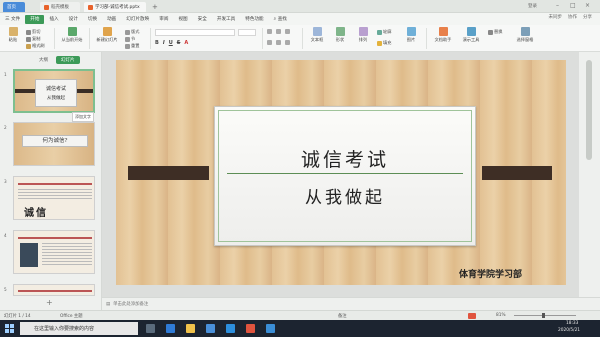 The height and width of the screenshot is (337, 600). Describe the element at coordinates (150, 328) in the screenshot. I see `task-view-icon` at that location.